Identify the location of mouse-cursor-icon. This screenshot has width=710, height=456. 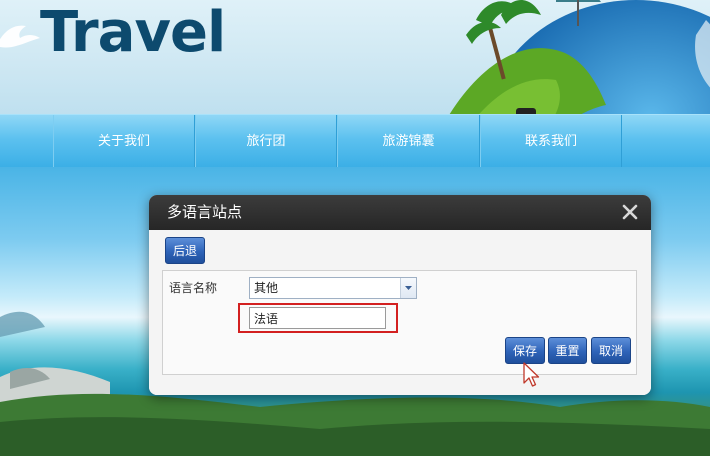
(531, 374).